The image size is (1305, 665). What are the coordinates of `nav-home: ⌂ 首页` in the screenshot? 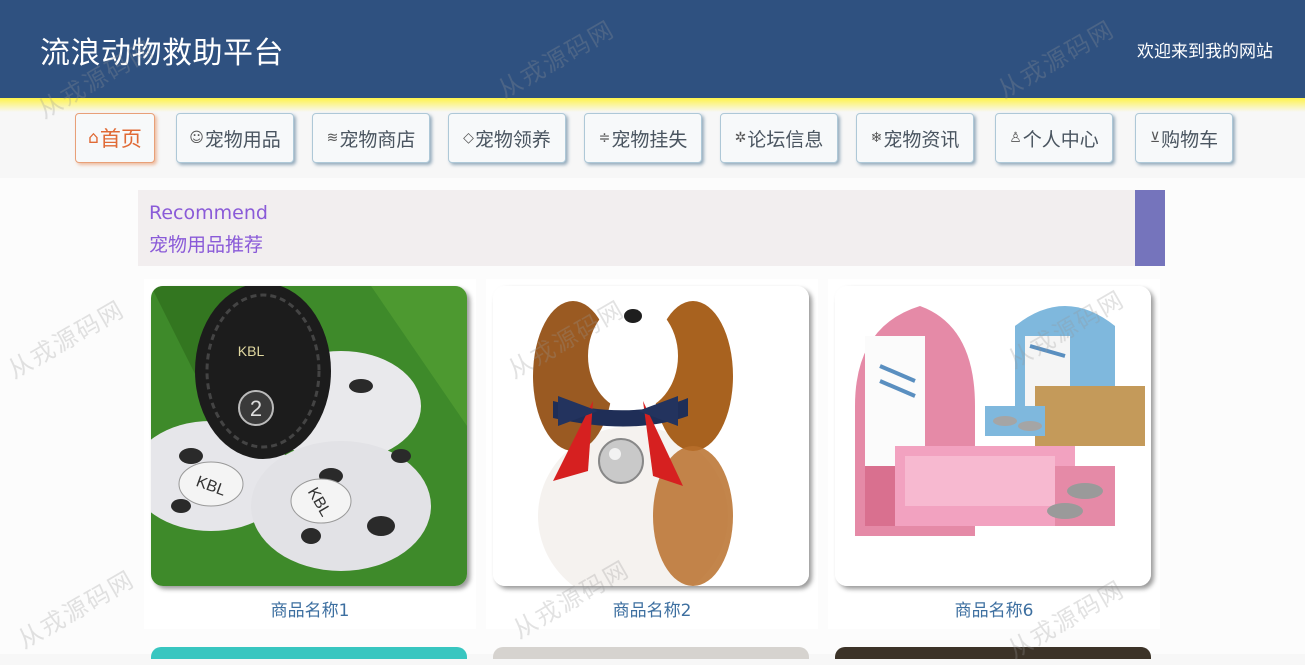 It's located at (115, 138).